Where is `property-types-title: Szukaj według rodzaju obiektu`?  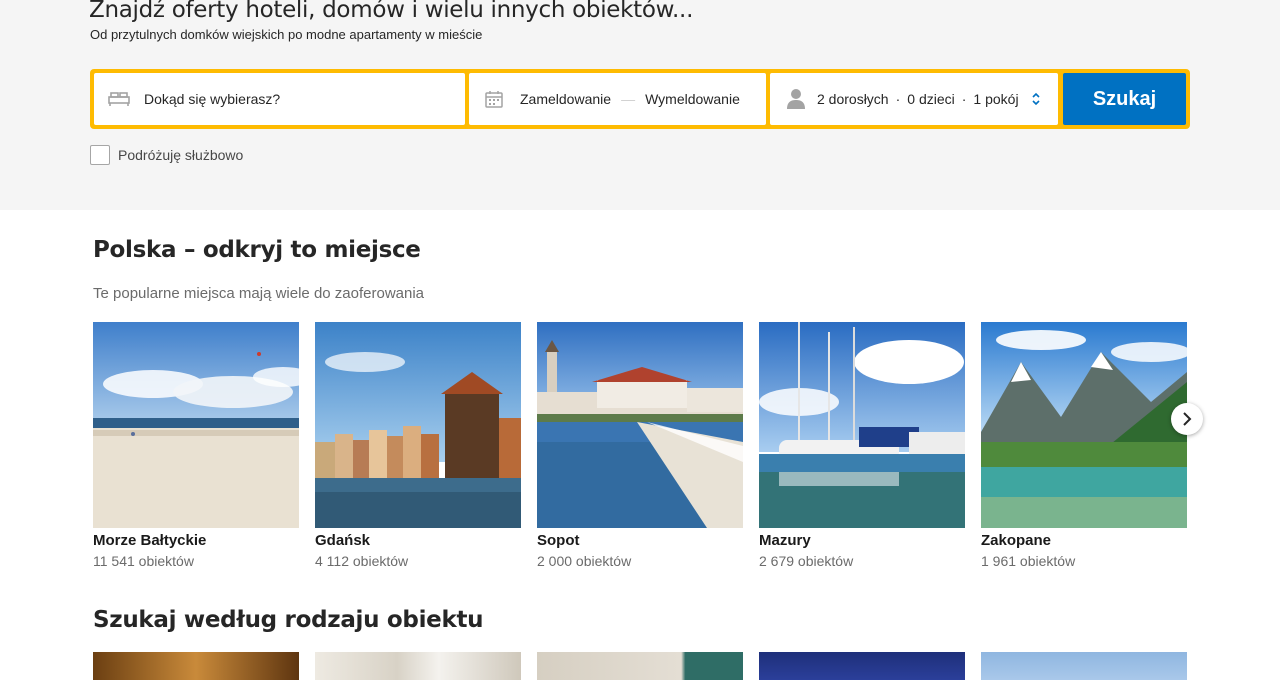 property-types-title: Szukaj według rodzaju obiektu is located at coordinates (288, 620).